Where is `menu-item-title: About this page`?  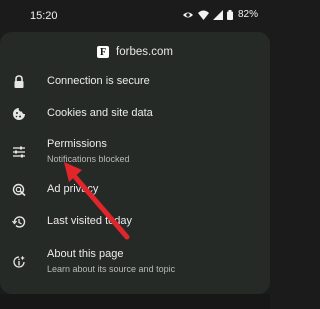
menu-item-title: About this page is located at coordinates (85, 254).